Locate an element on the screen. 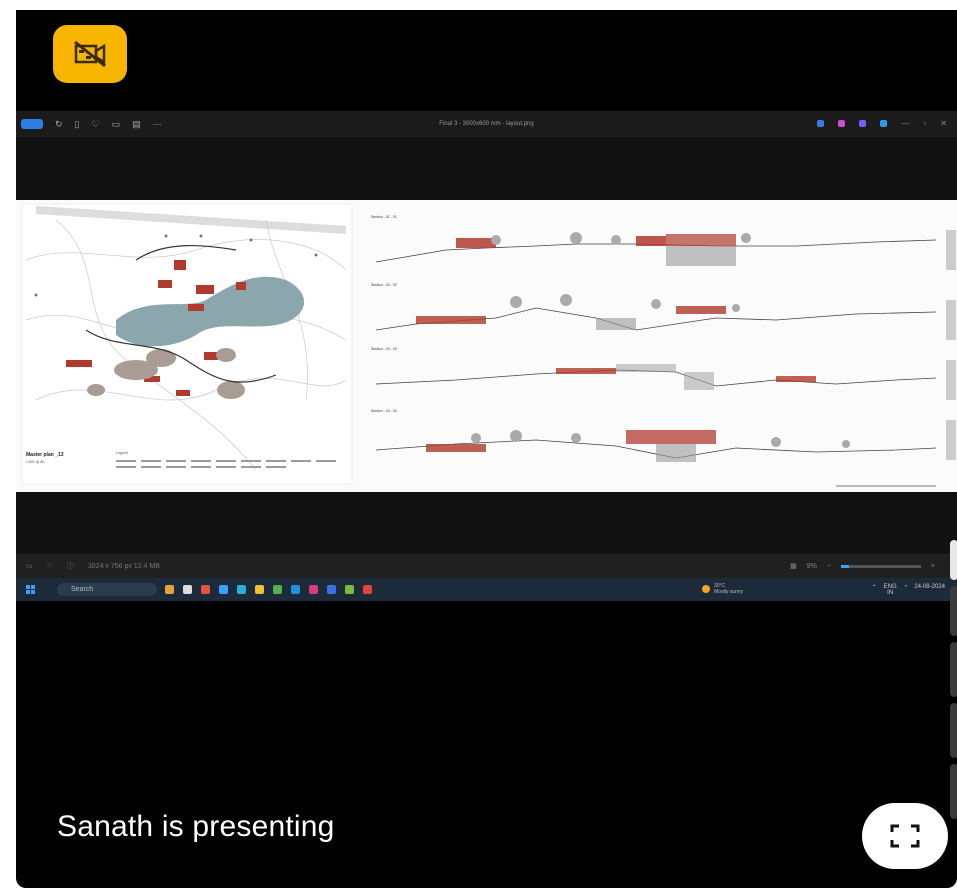 This screenshot has height=896, width=957. plan-subtitle: 1:500 @ A0 is located at coordinates (35, 462).